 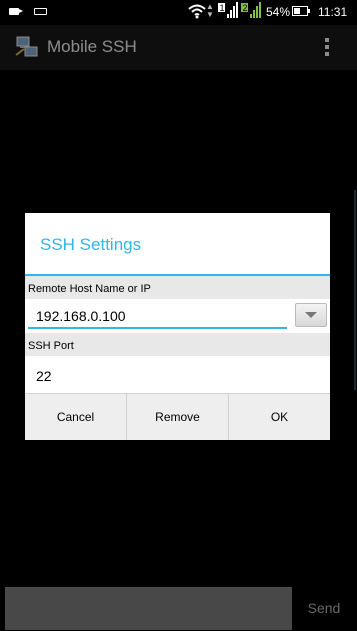 I want to click on dialog-button-bar: Cancel Remove OK, so click(x=177, y=416).